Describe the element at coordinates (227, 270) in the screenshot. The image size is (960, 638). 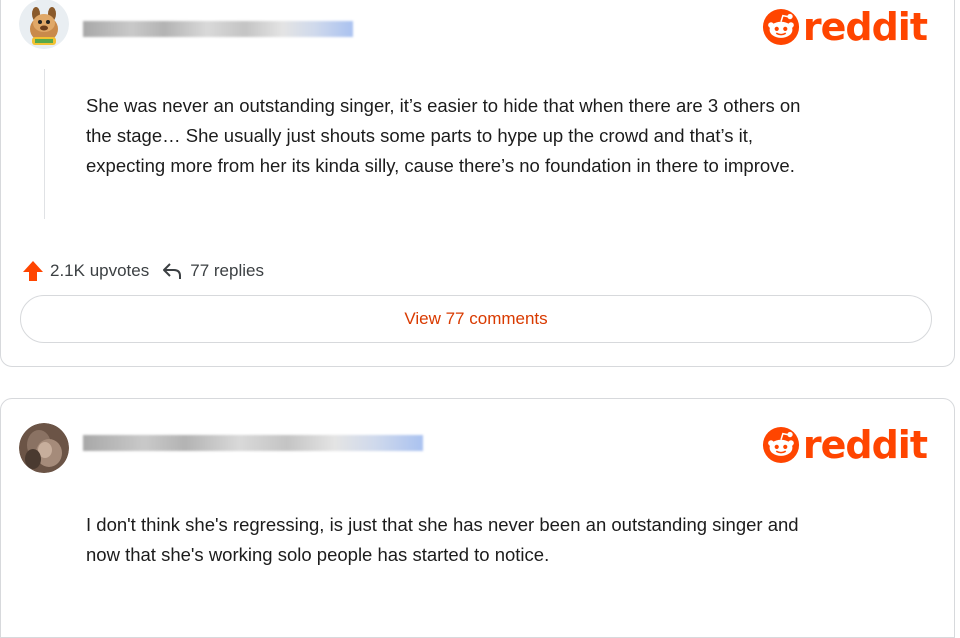
I see `reply-count: 77 replies` at that location.